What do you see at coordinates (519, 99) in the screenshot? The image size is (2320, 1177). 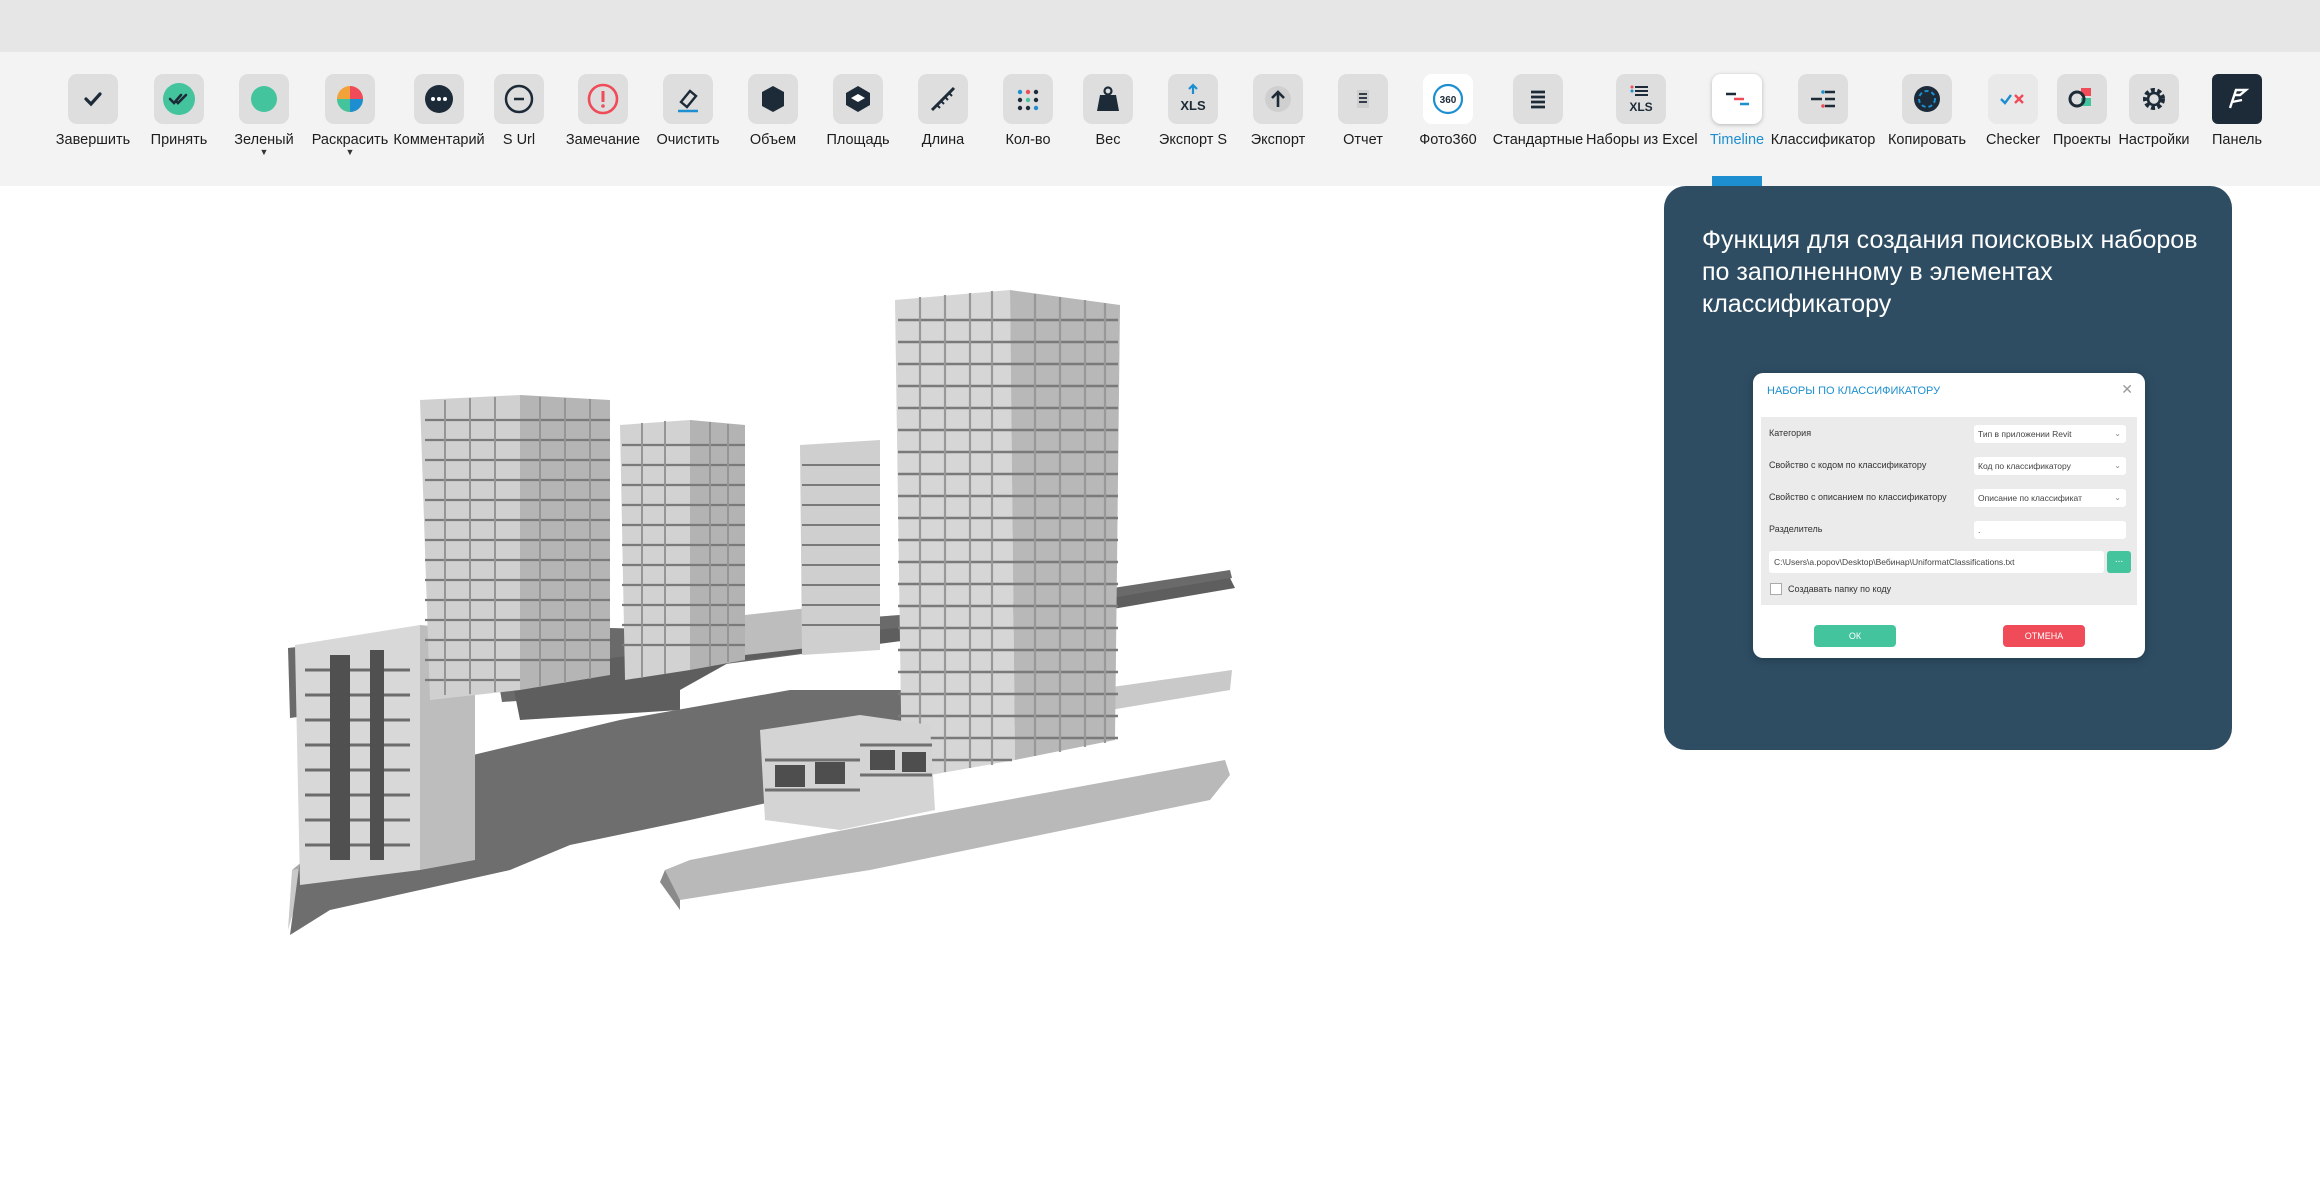 I see `link-icon` at bounding box center [519, 99].